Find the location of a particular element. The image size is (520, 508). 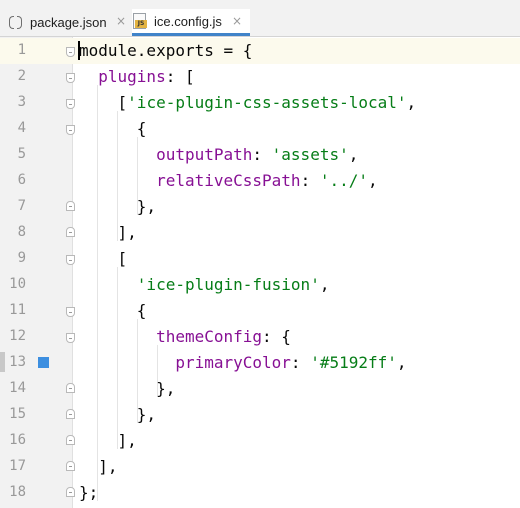

line-number: 9 is located at coordinates (13, 258).